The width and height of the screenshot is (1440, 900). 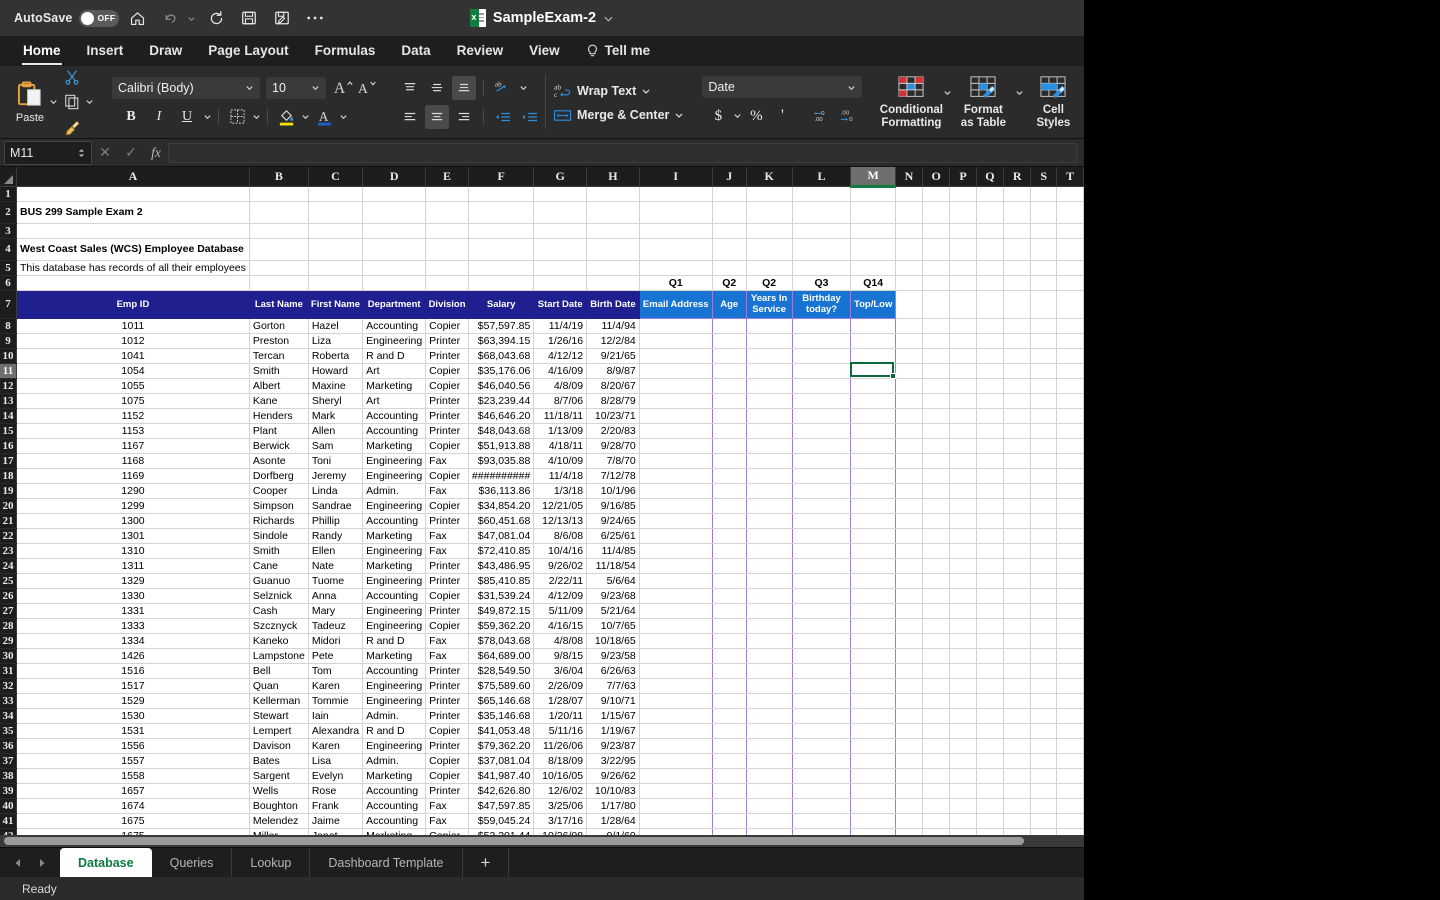 What do you see at coordinates (133, 371) in the screenshot?
I see `cell-A11: 1054` at bounding box center [133, 371].